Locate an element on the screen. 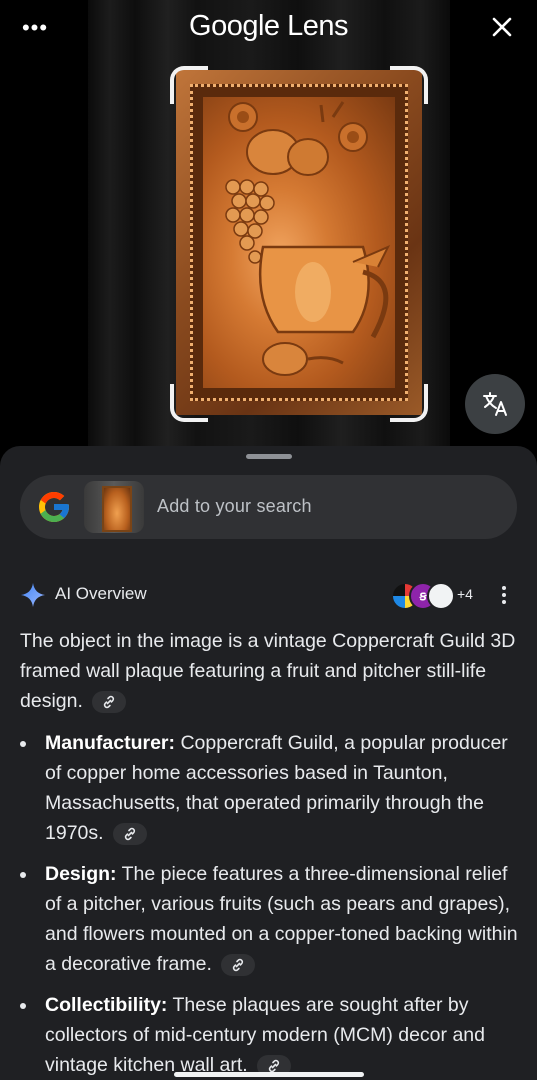 This screenshot has height=1080, width=537. translate-icon is located at coordinates (495, 404).